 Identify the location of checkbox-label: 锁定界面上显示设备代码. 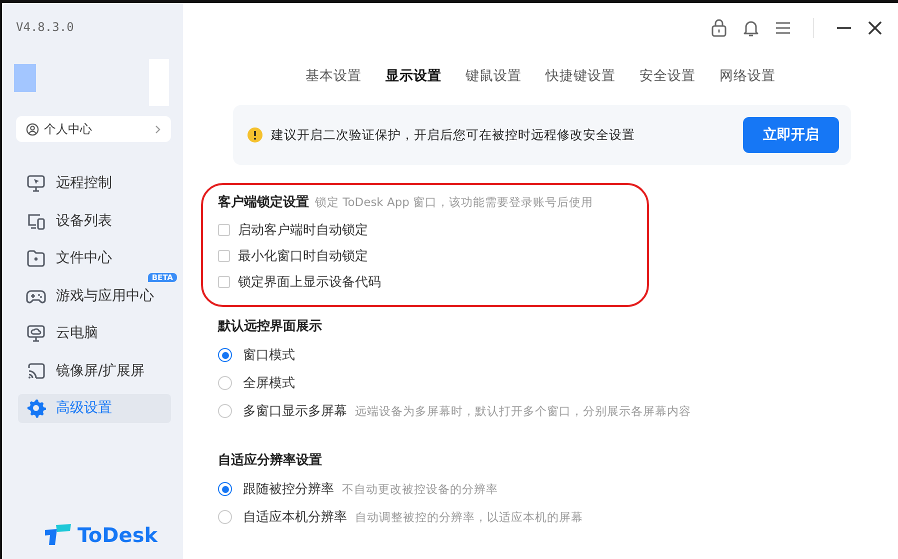
(309, 282).